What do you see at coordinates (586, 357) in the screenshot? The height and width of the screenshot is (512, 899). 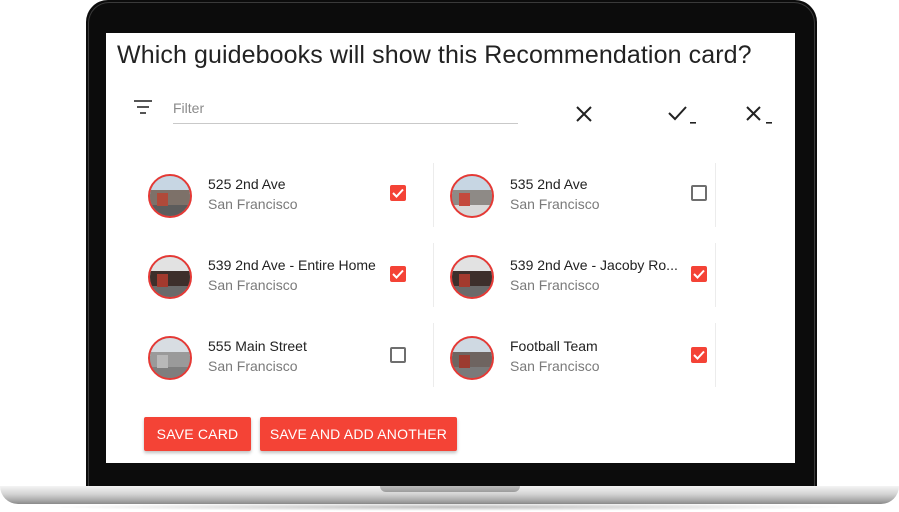 I see `guidebook-item: Football Team San Francisco` at bounding box center [586, 357].